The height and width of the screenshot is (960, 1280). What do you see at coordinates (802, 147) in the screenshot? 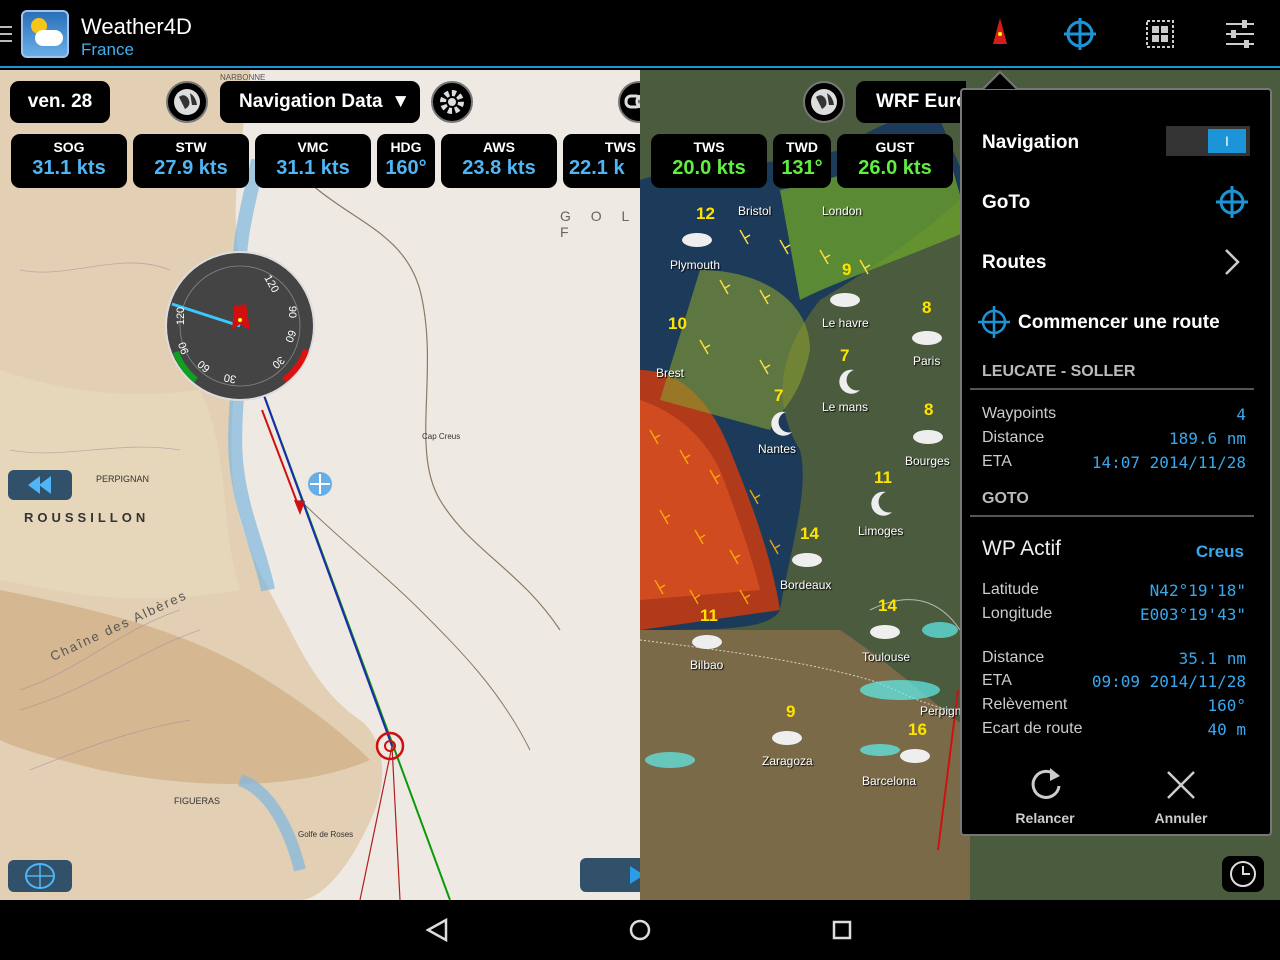
I see `gauge-label: TWD` at bounding box center [802, 147].